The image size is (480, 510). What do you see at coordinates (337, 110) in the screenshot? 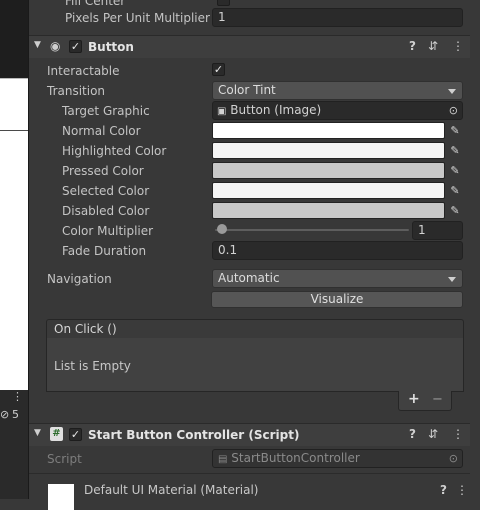
I see `target-graphic-field: ▣ Button (Image) ⊙` at bounding box center [337, 110].